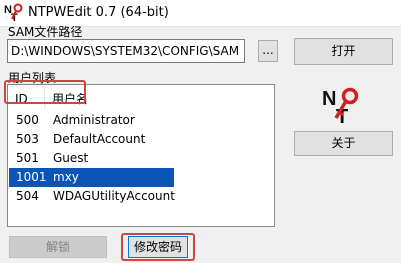  I want to click on sam-path-label: SAM文件路径, so click(45, 32).